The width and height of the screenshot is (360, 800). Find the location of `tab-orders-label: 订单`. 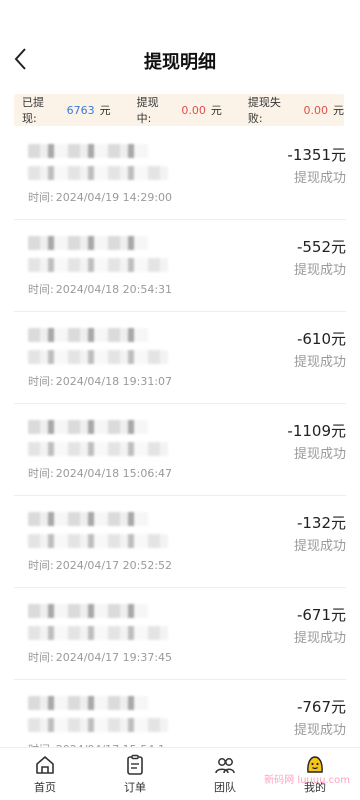

tab-orders-label: 订单 is located at coordinates (135, 787).